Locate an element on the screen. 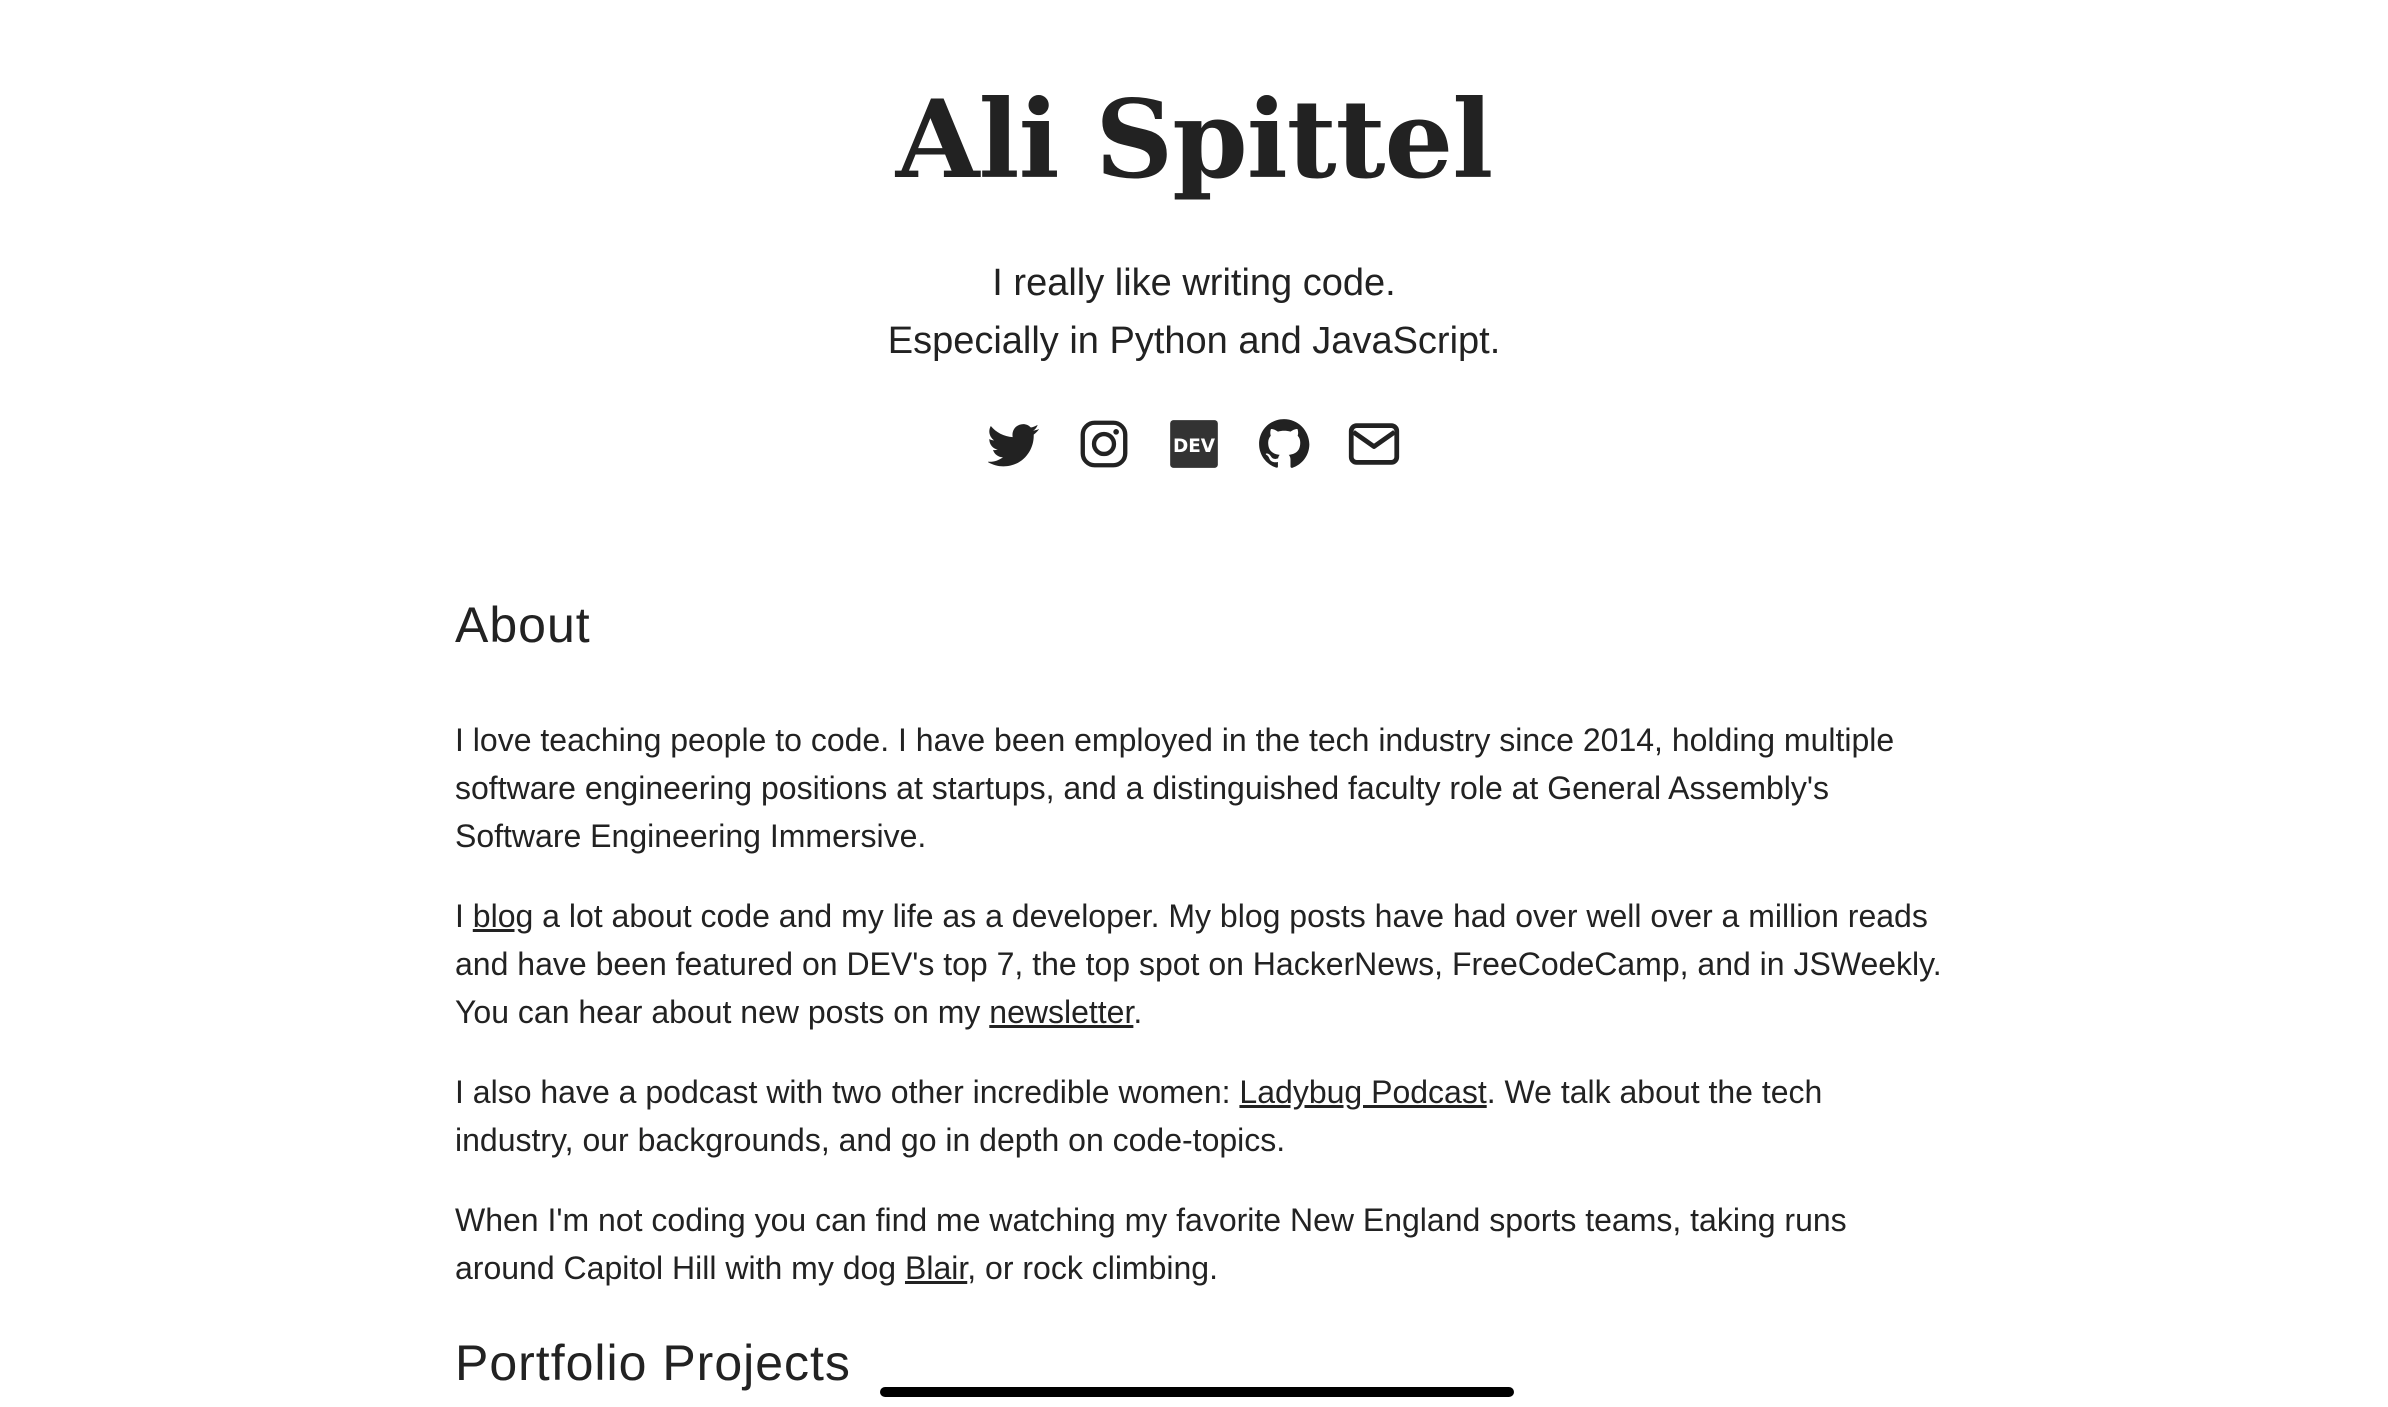 This screenshot has height=1407, width=2388. email-link is located at coordinates (1374, 444).